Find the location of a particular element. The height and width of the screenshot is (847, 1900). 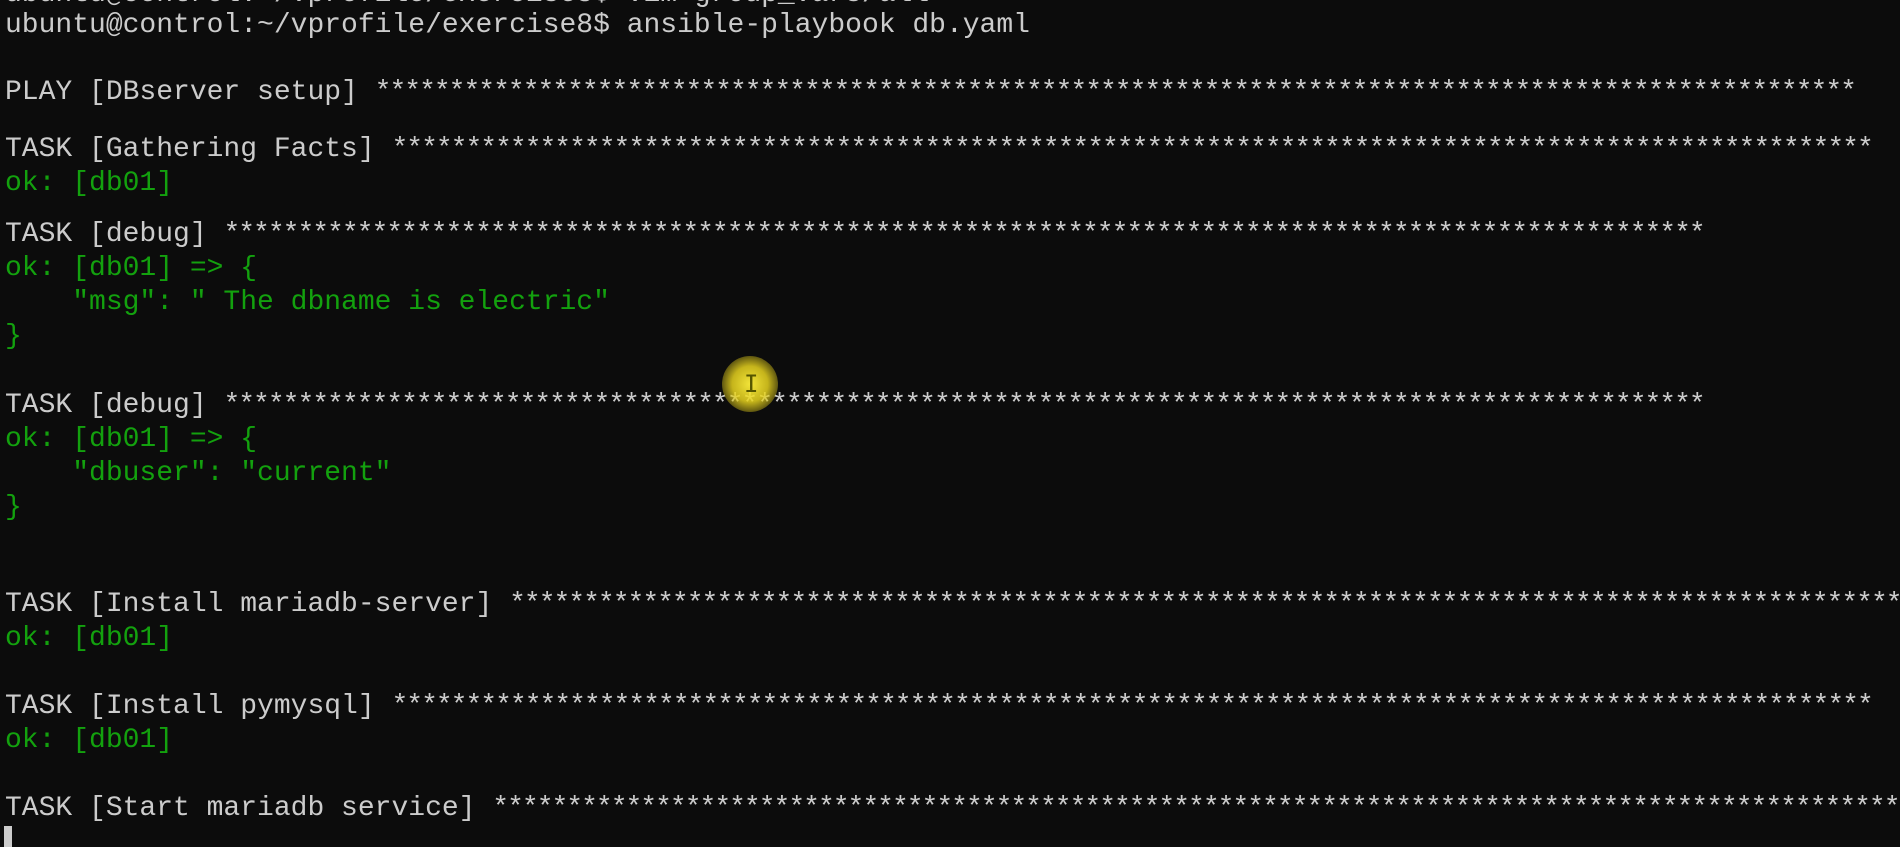

play-header-title: PLAY [DBserver setup] is located at coordinates (190, 92).